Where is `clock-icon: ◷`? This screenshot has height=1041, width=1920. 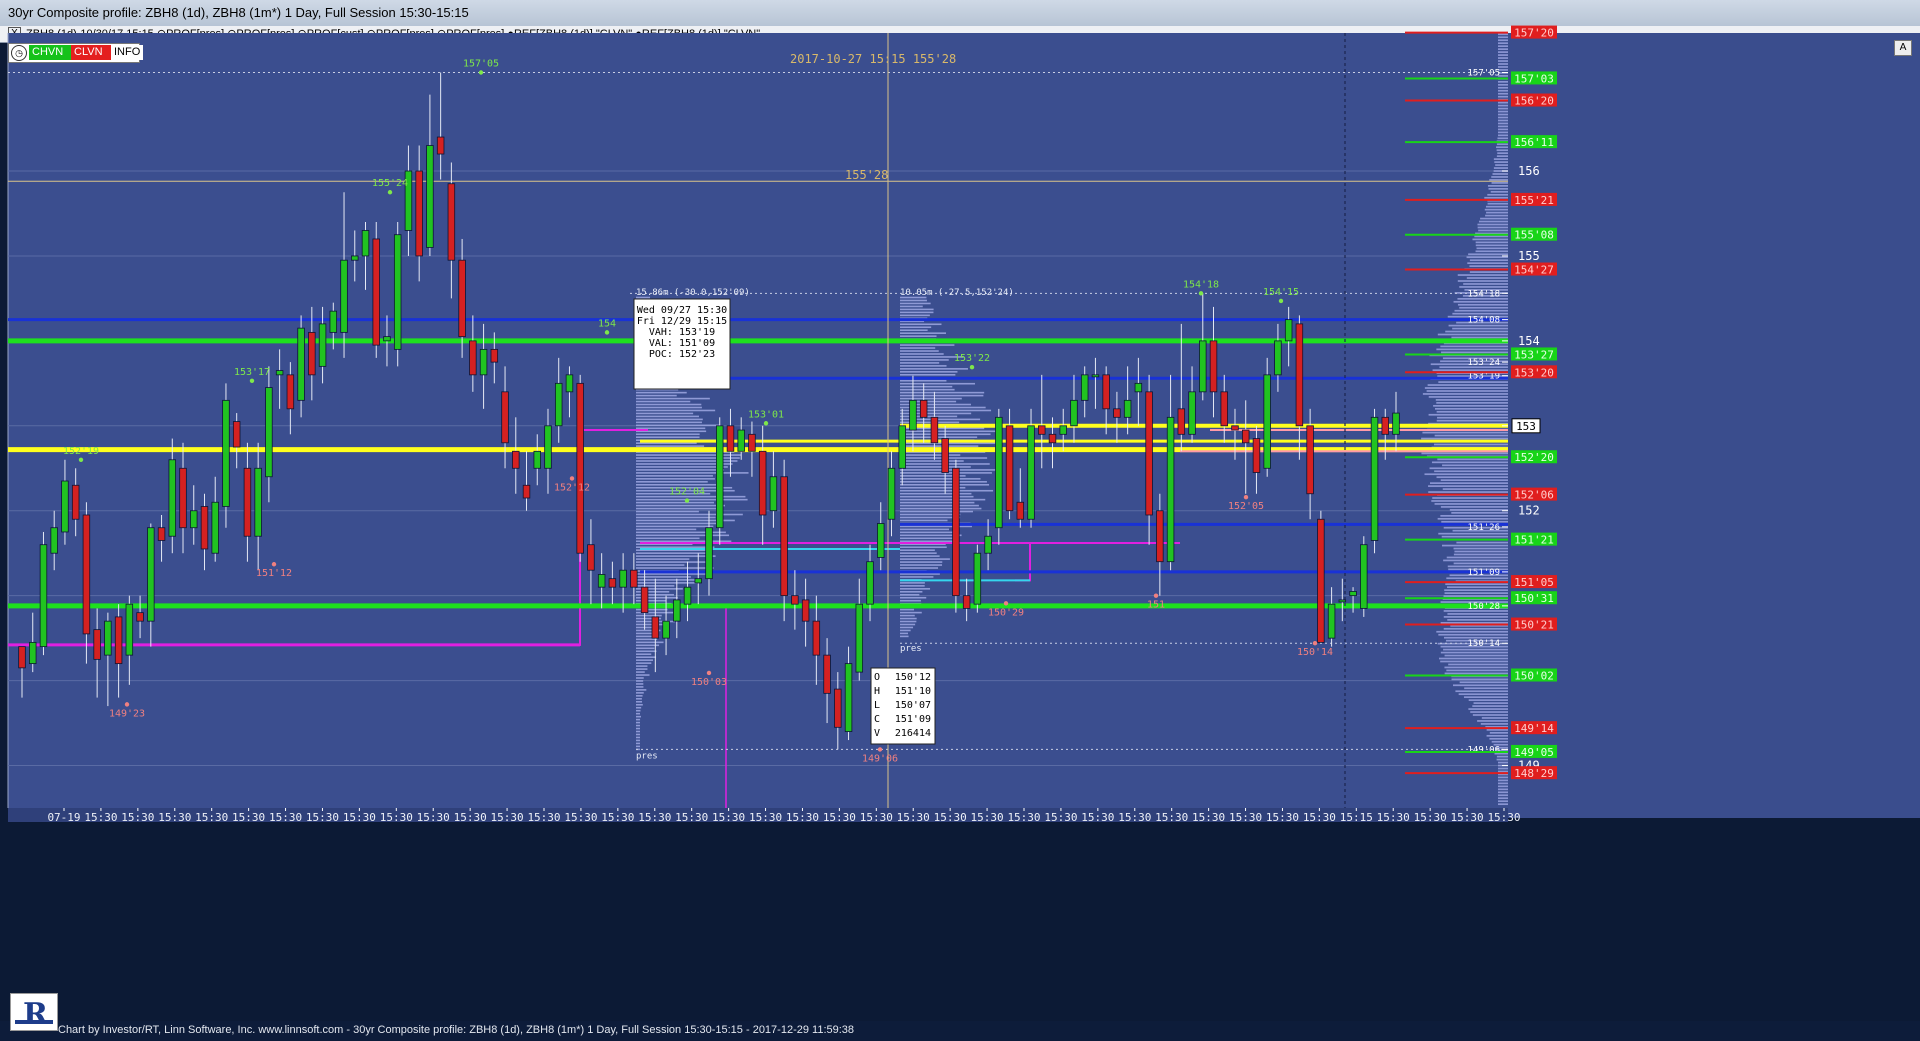 clock-icon: ◷ is located at coordinates (19, 53).